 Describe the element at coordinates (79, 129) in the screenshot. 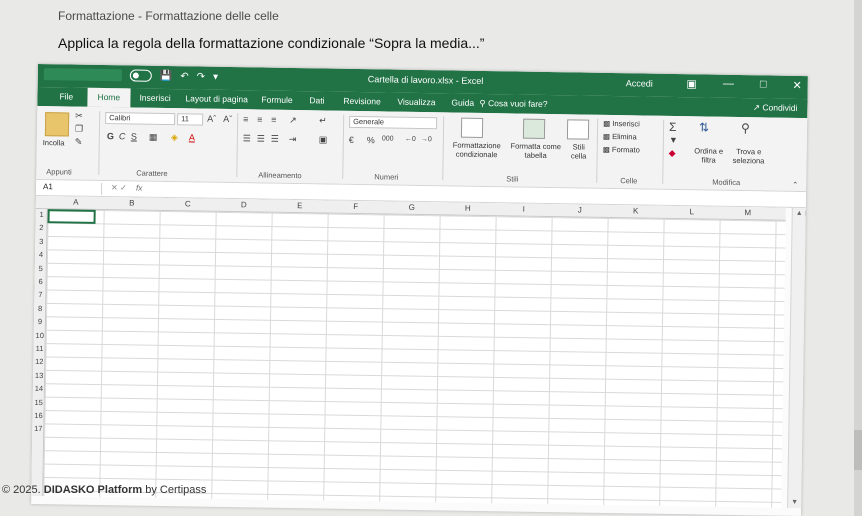

I see `copy-icon: ❐` at that location.